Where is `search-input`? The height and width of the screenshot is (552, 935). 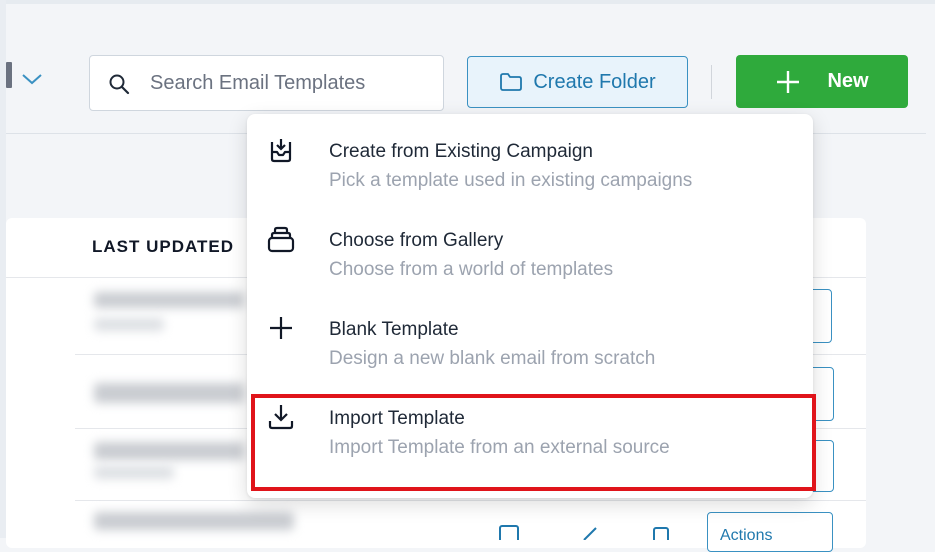 search-input is located at coordinates (288, 83).